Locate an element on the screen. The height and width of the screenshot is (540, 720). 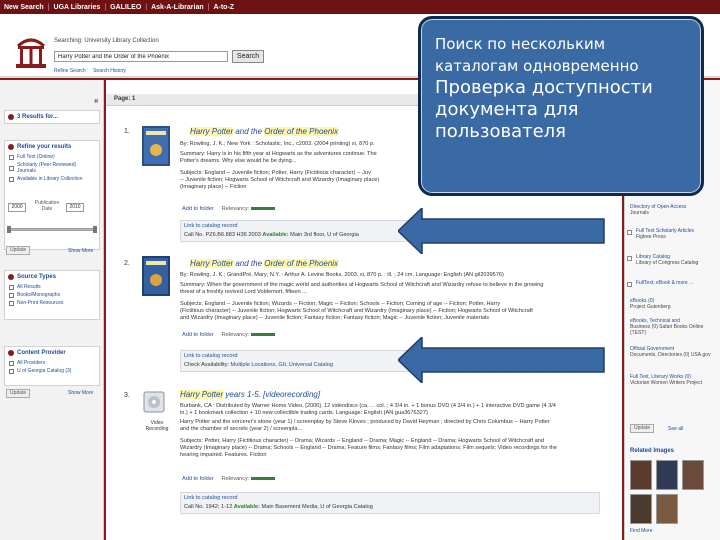
refine-option-fulltext: Full Text (Online) is located at coordinates (52, 157).